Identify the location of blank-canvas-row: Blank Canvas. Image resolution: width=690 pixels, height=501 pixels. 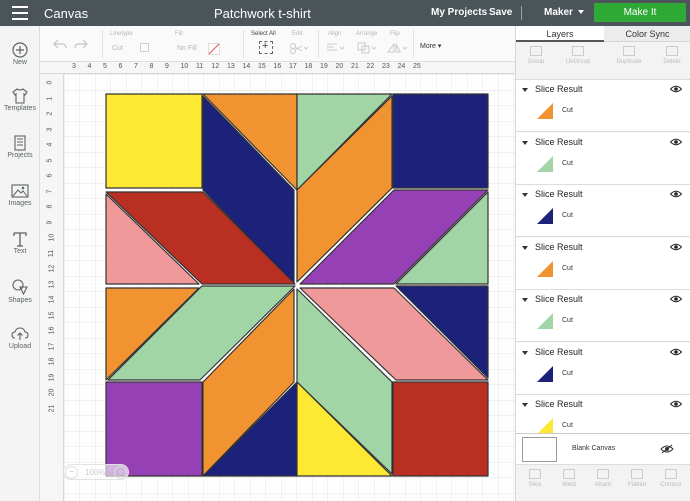
(603, 449).